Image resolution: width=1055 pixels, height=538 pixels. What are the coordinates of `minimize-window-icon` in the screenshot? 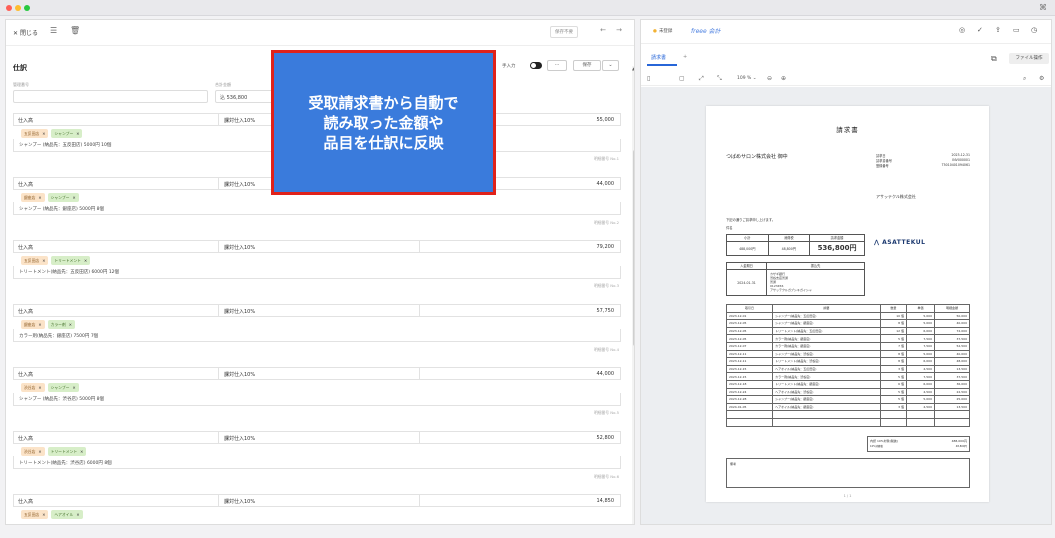 It's located at (18, 8).